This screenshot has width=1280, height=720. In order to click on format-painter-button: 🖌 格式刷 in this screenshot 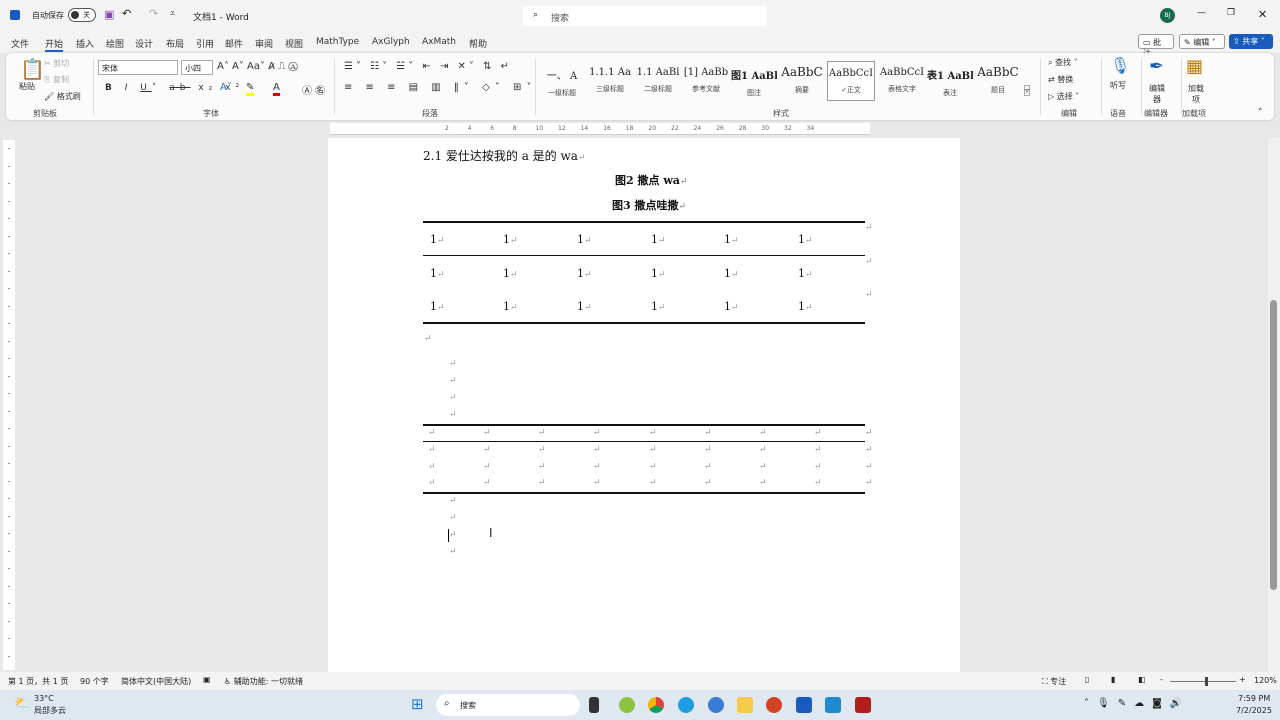, I will do `click(62, 96)`.